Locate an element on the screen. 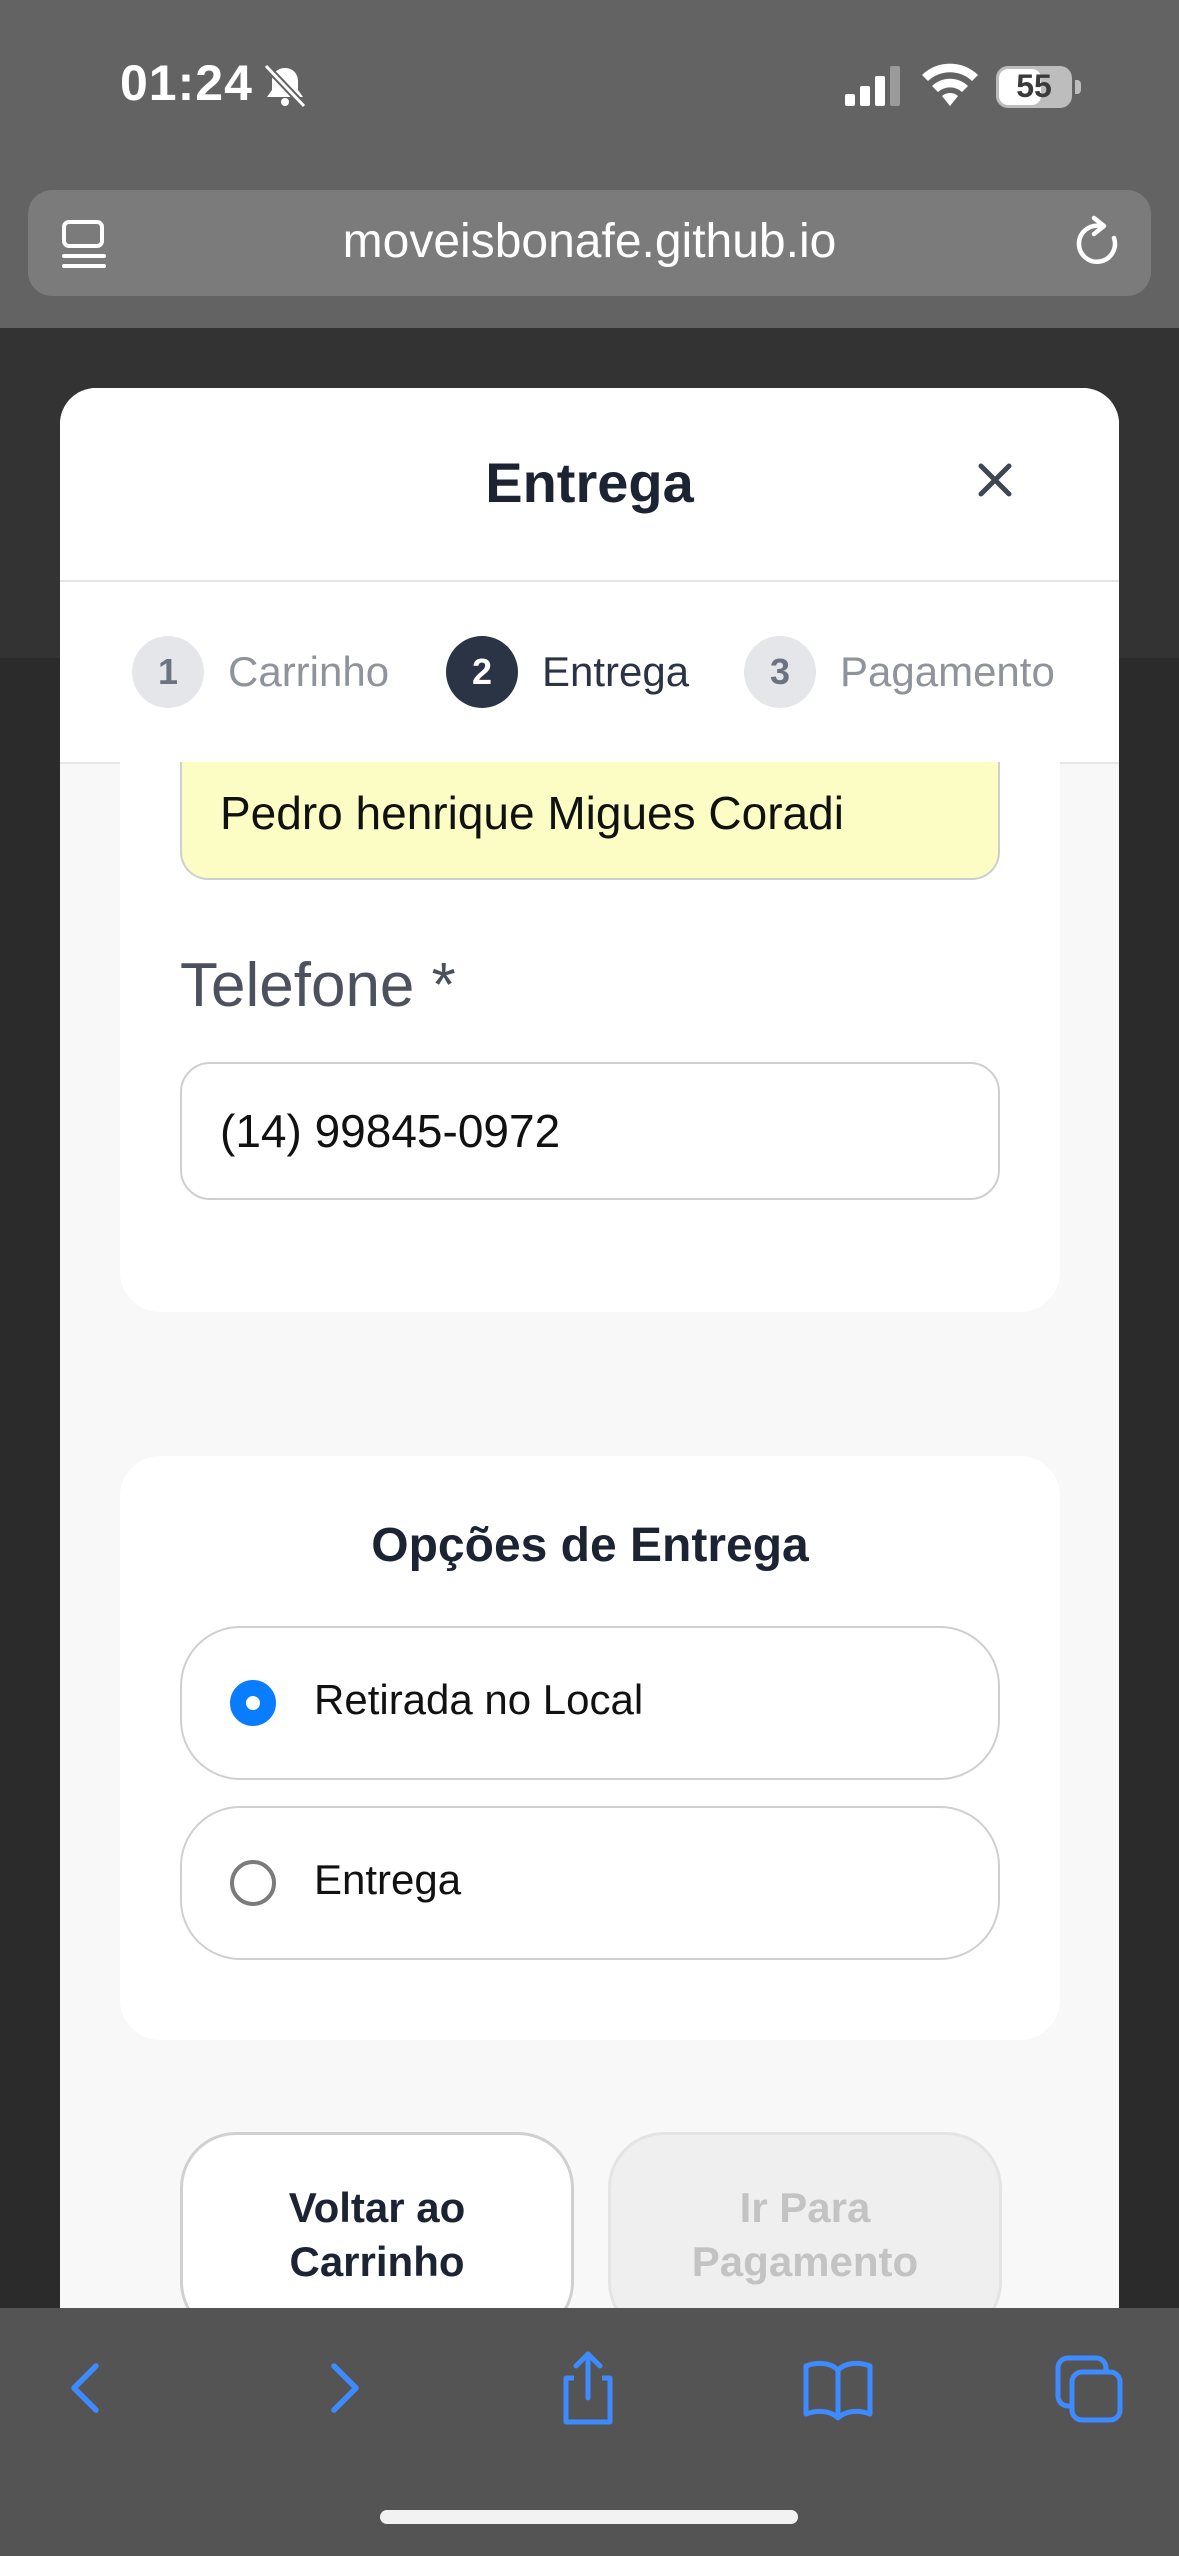  step-number: 2 is located at coordinates (482, 672).